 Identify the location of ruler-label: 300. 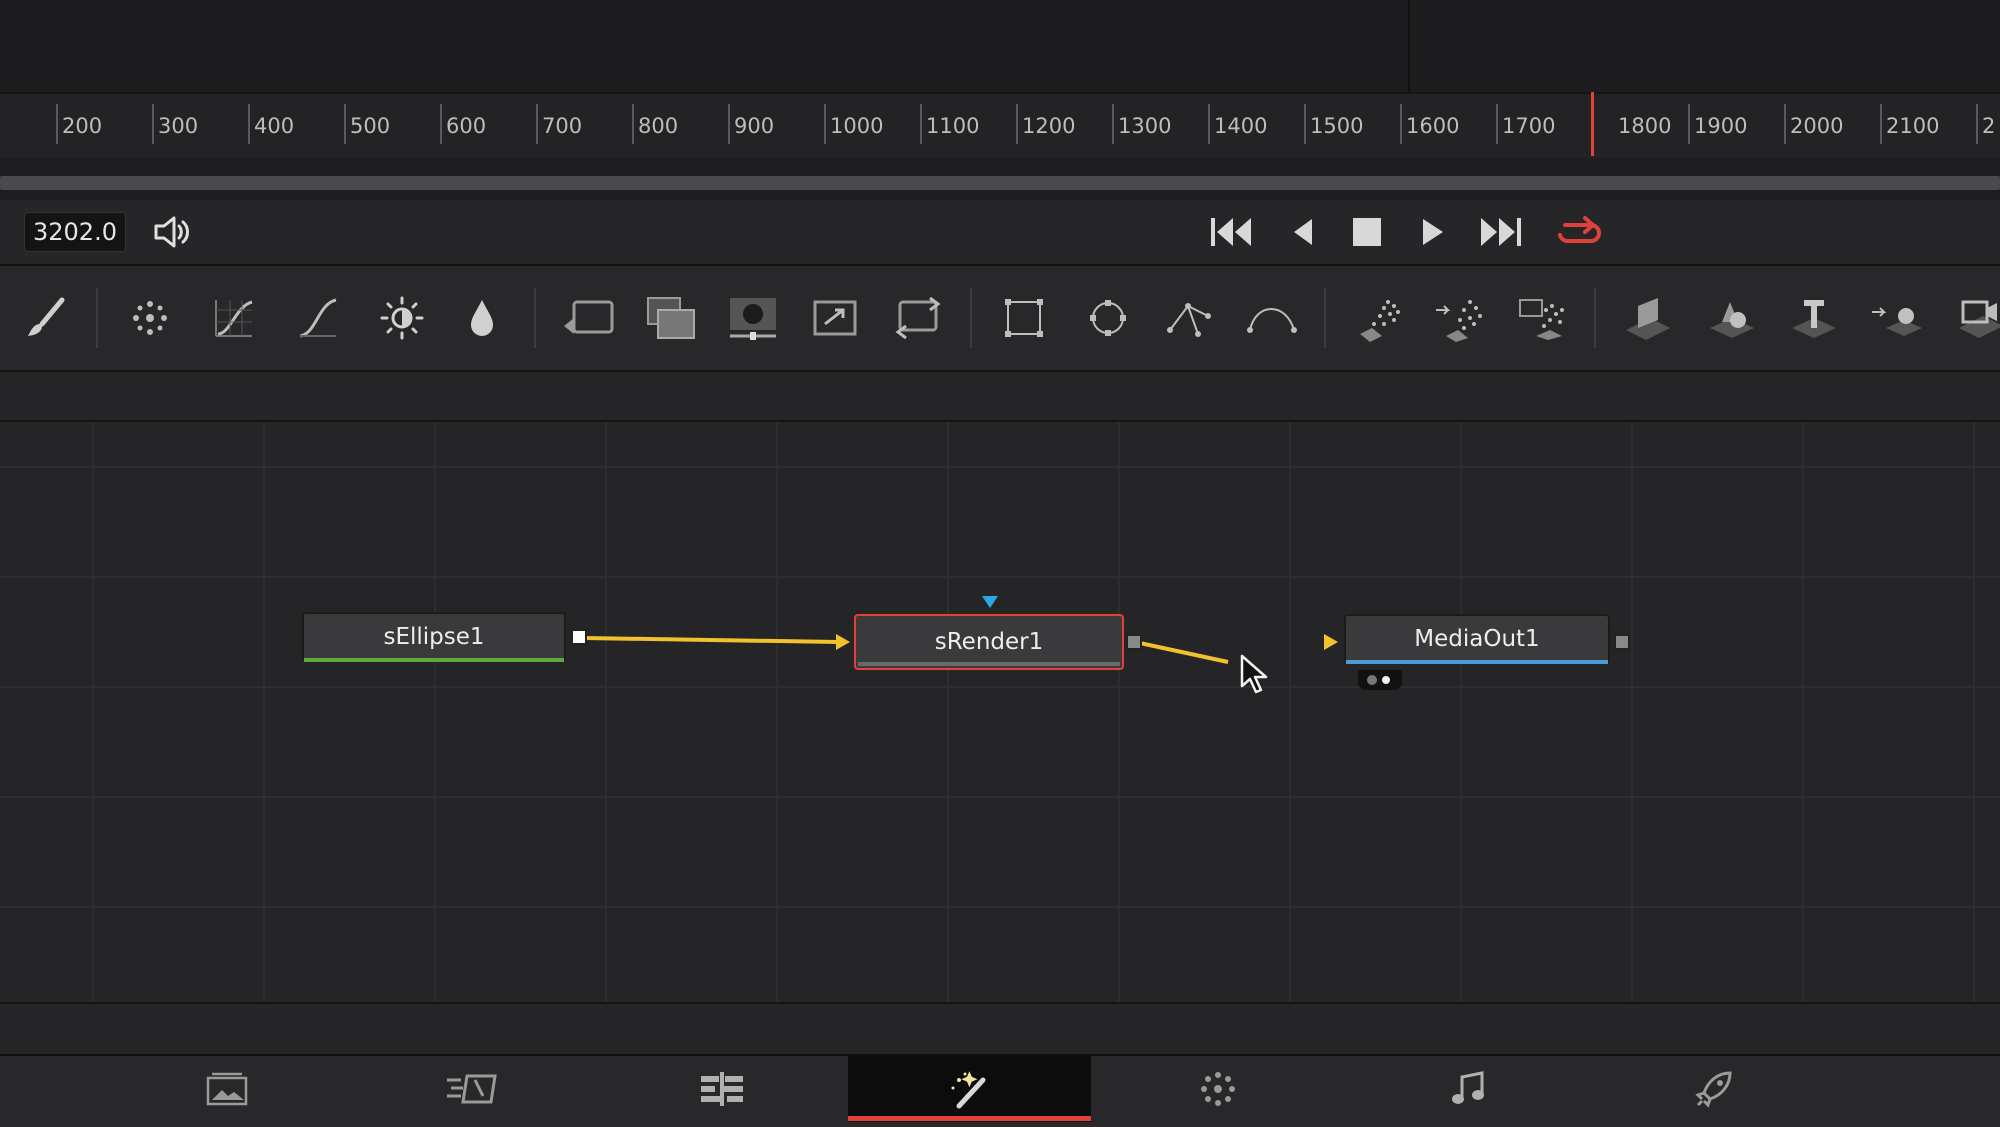
(178, 126).